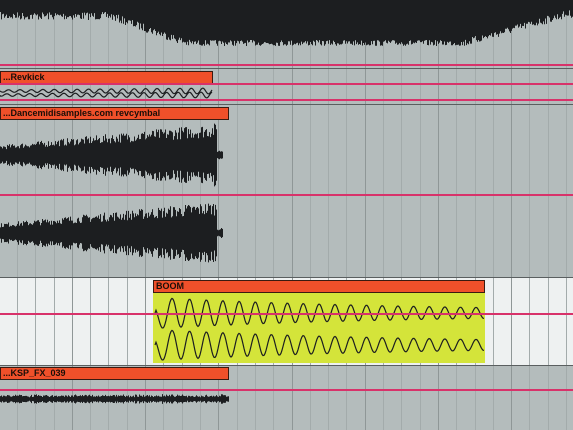 This screenshot has height=430, width=573. I want to click on waveform-channel-left, so click(111, 155).